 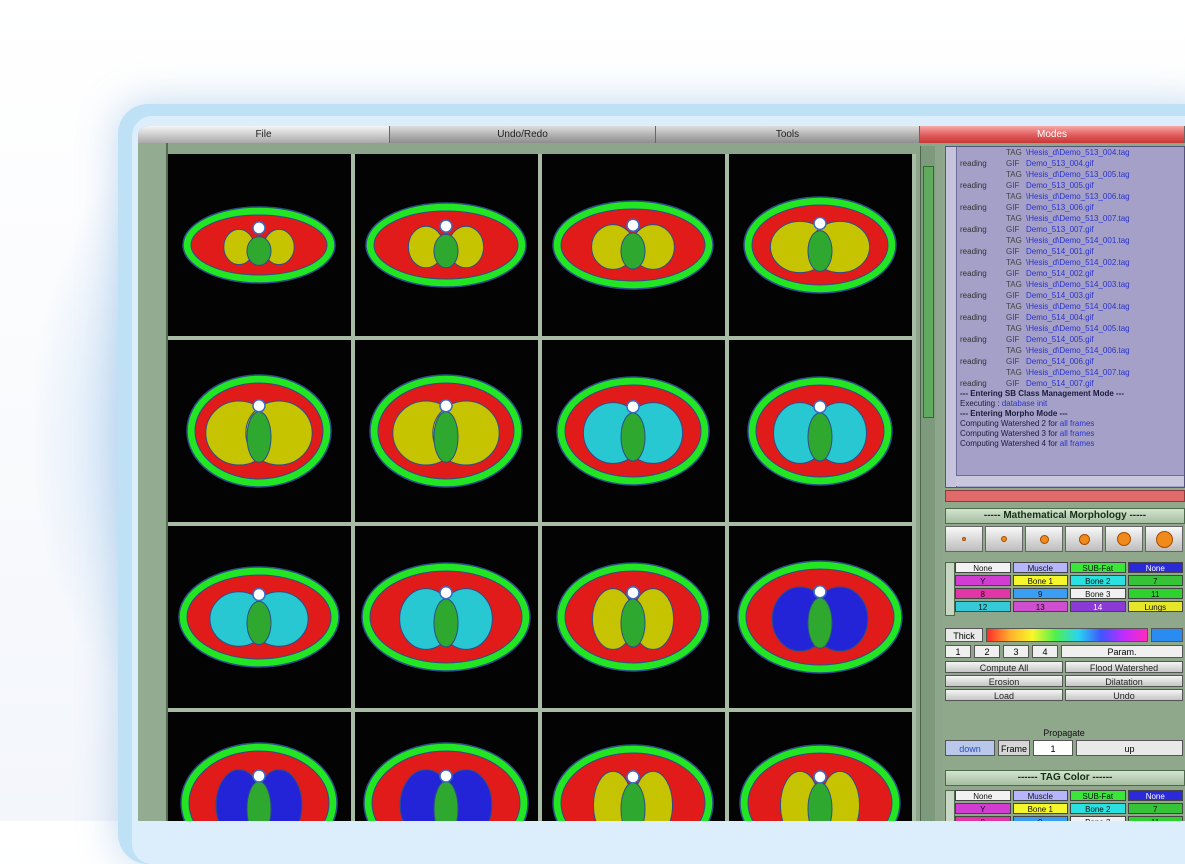 What do you see at coordinates (1004, 695) in the screenshot?
I see `load-button: Load` at bounding box center [1004, 695].